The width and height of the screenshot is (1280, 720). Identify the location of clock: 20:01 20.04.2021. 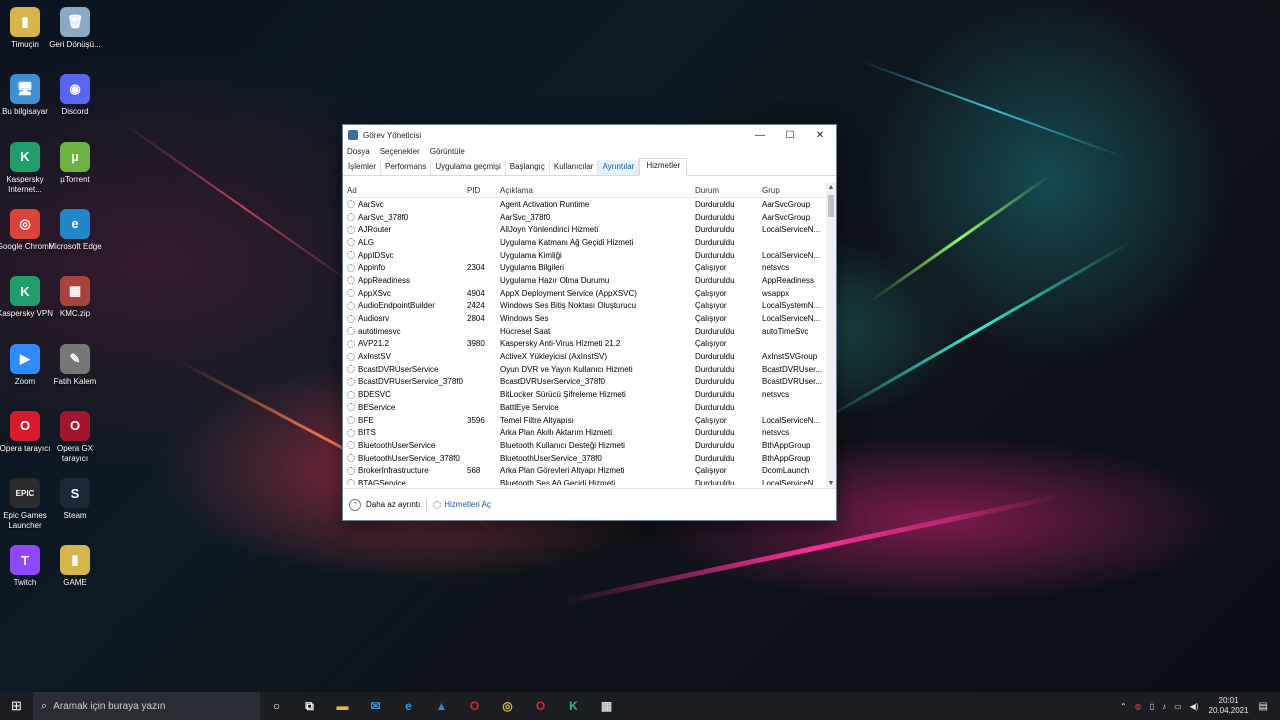
(1229, 706).